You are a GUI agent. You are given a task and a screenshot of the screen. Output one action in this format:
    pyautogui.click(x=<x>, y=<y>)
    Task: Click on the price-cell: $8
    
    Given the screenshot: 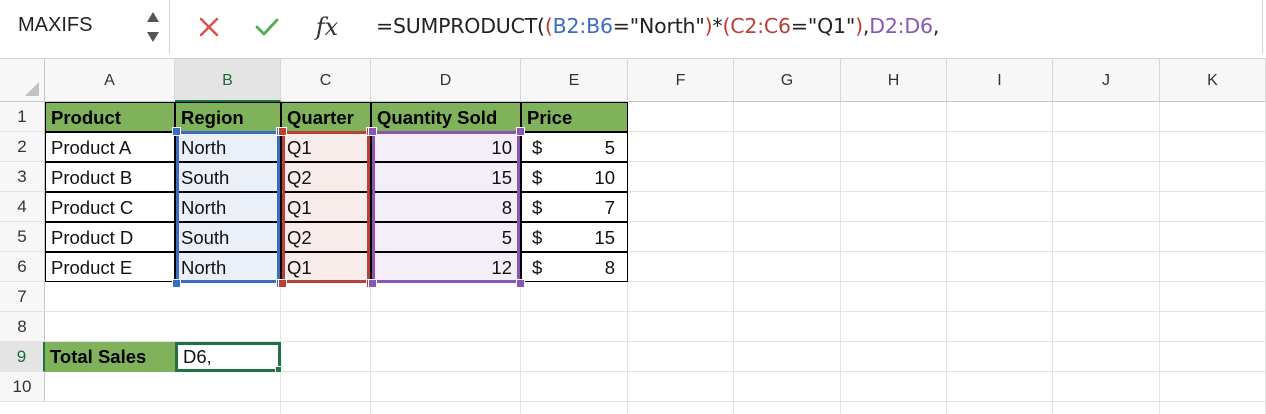 What is the action you would take?
    pyautogui.click(x=574, y=267)
    